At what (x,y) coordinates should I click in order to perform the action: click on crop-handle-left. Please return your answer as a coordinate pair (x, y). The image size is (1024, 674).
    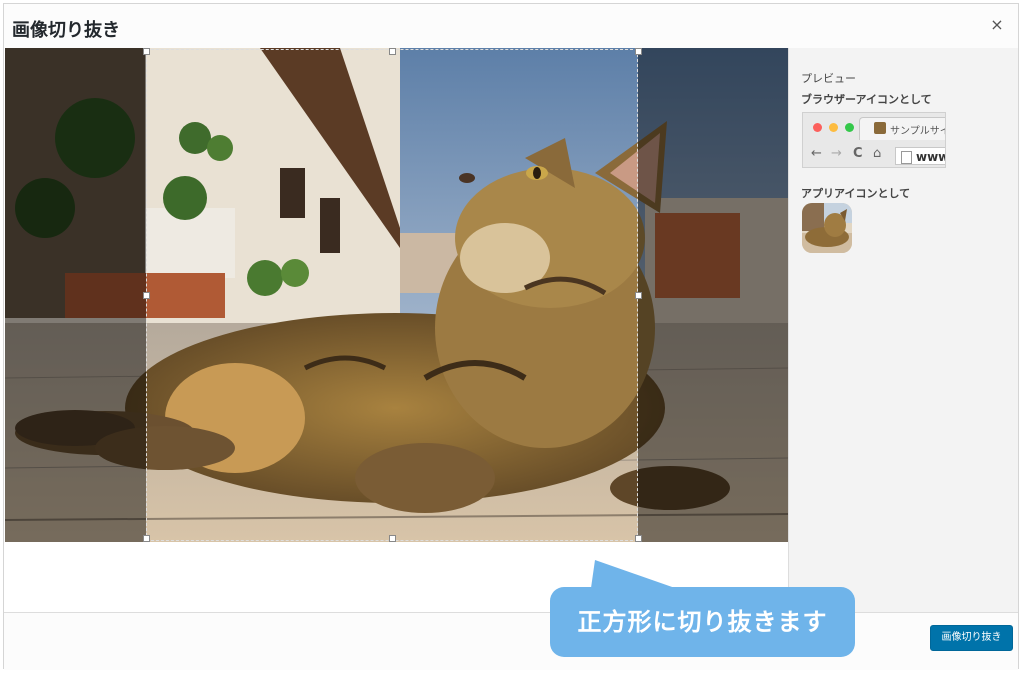
    Looking at the image, I should click on (146, 295).